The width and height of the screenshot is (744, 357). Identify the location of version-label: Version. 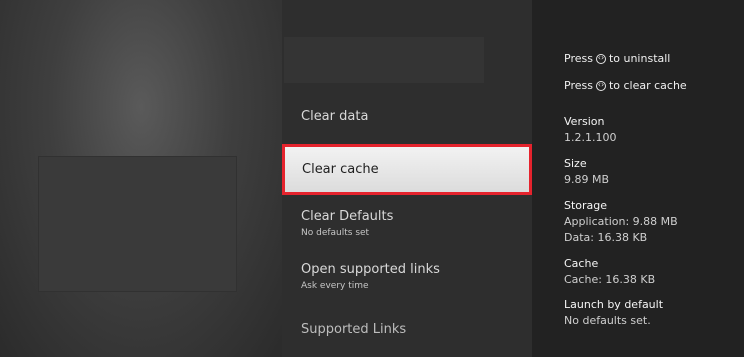
(584, 121).